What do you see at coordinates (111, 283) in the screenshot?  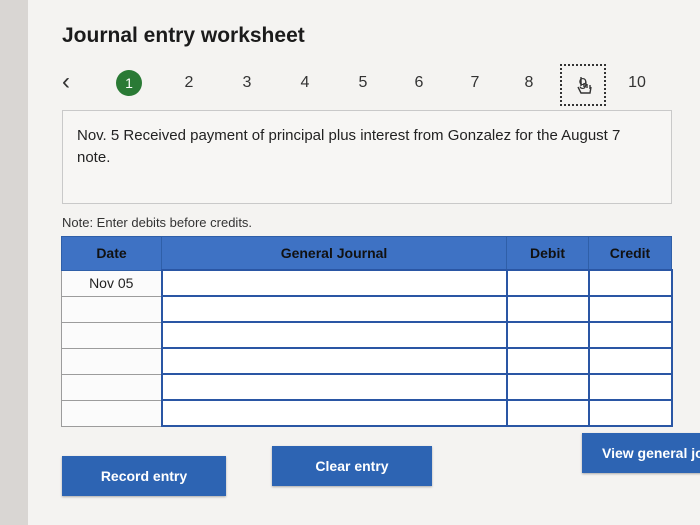 I see `date-cell: Nov 05` at bounding box center [111, 283].